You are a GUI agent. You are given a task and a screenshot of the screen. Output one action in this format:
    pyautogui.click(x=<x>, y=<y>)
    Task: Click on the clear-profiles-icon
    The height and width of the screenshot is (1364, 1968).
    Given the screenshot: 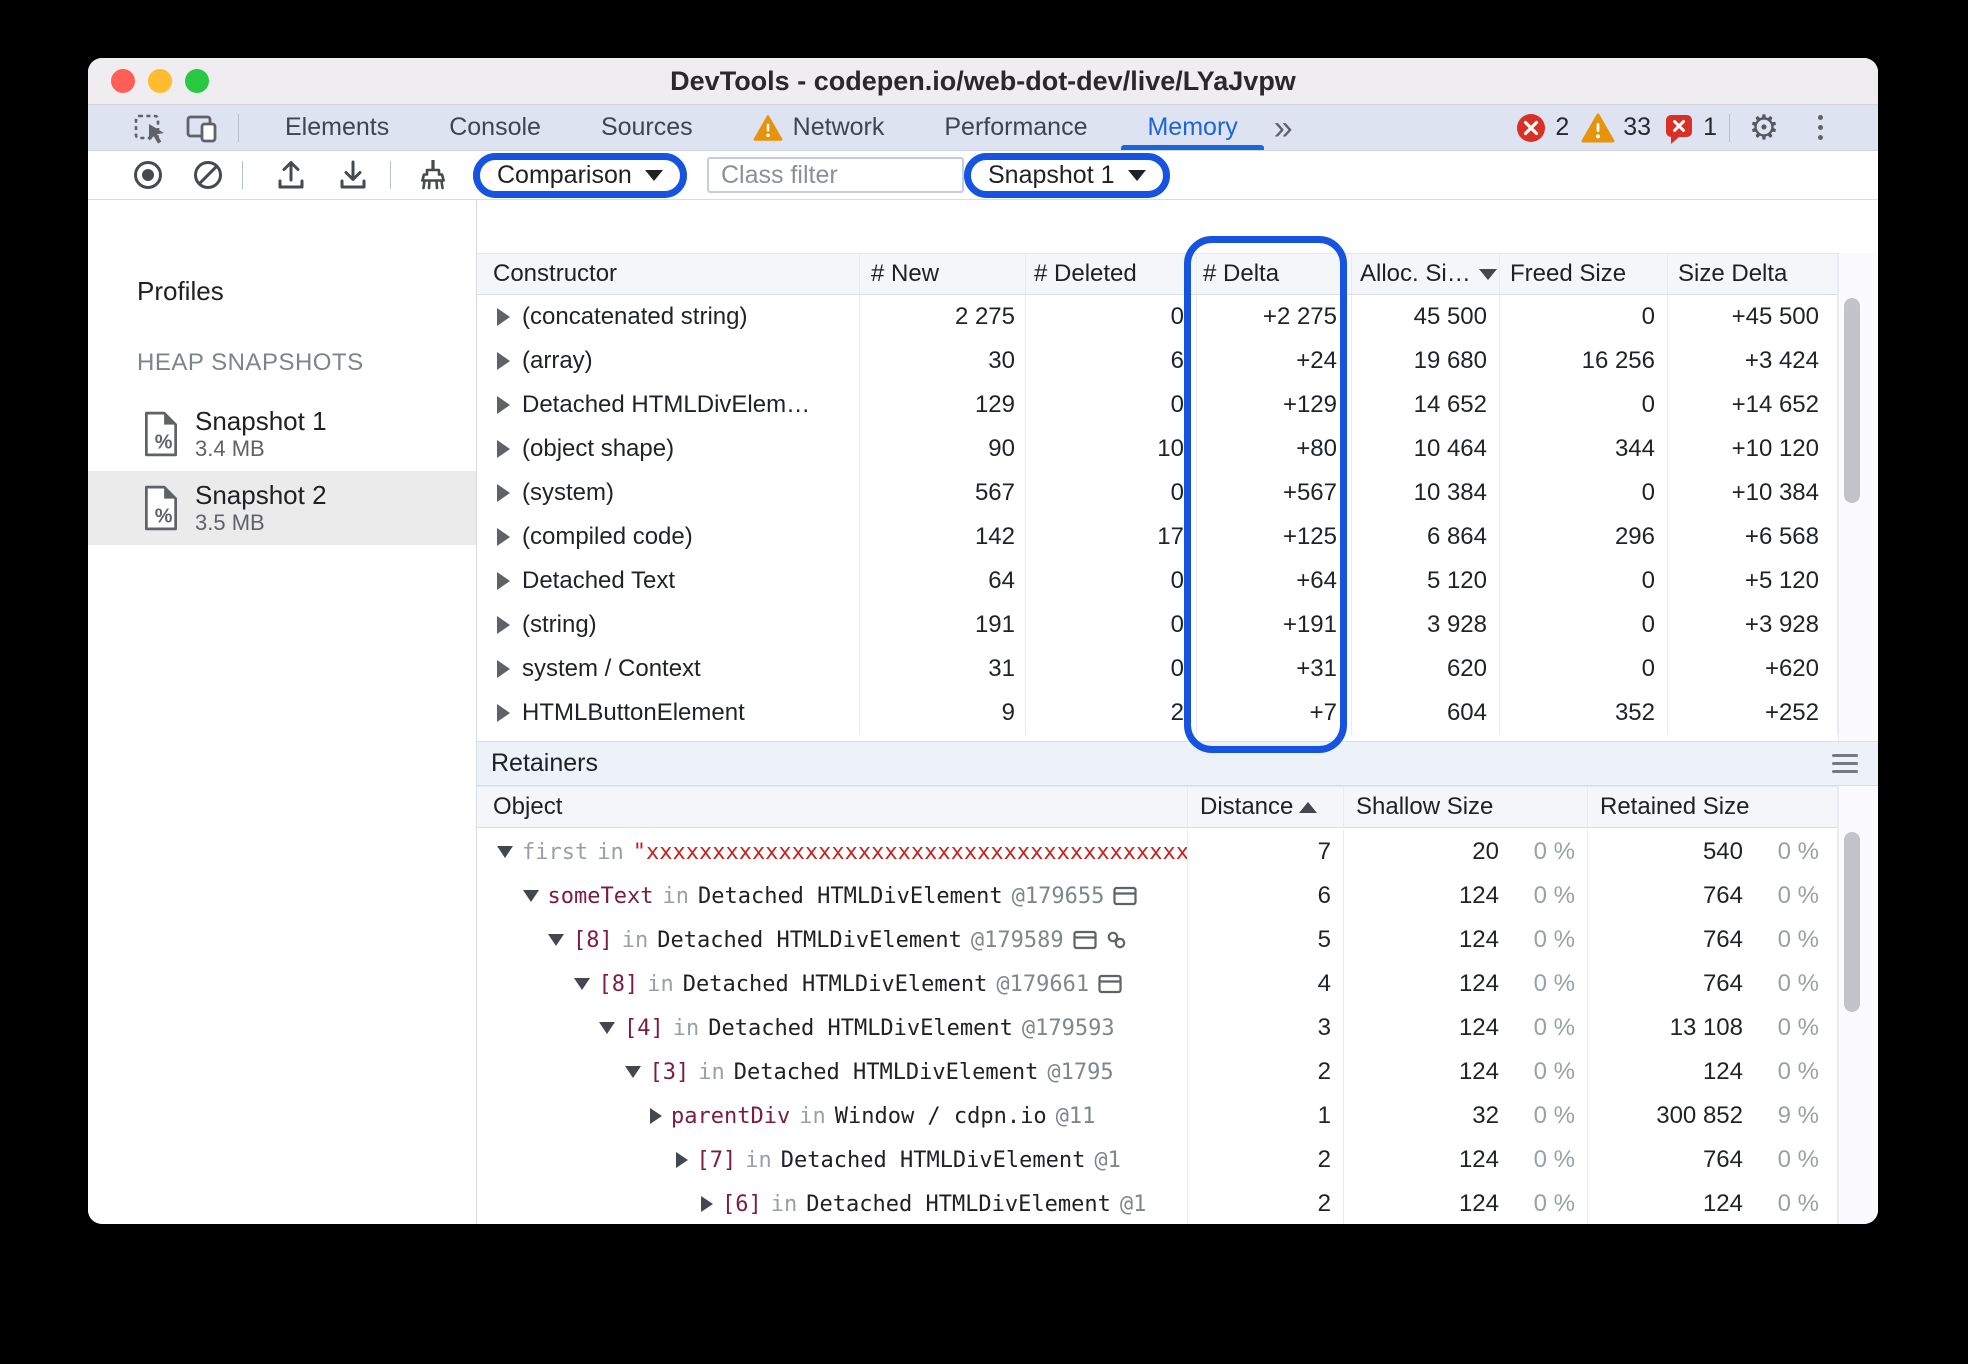 What is the action you would take?
    pyautogui.click(x=208, y=175)
    